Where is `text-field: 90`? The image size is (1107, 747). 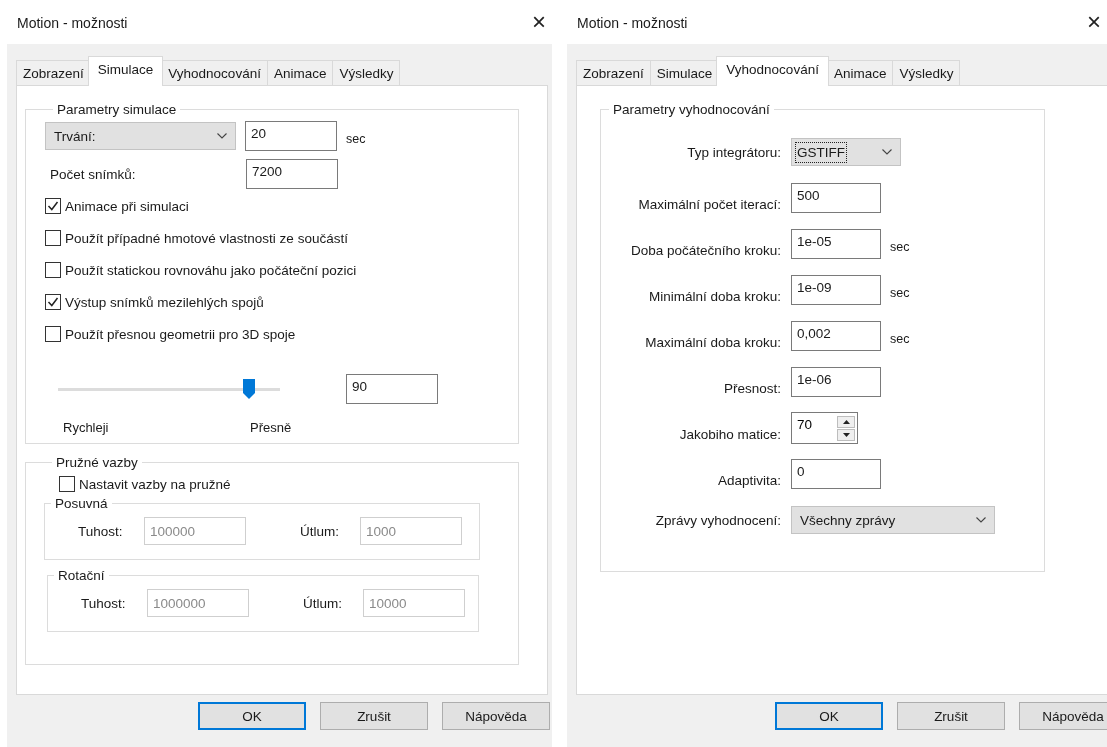 text-field: 90 is located at coordinates (392, 389).